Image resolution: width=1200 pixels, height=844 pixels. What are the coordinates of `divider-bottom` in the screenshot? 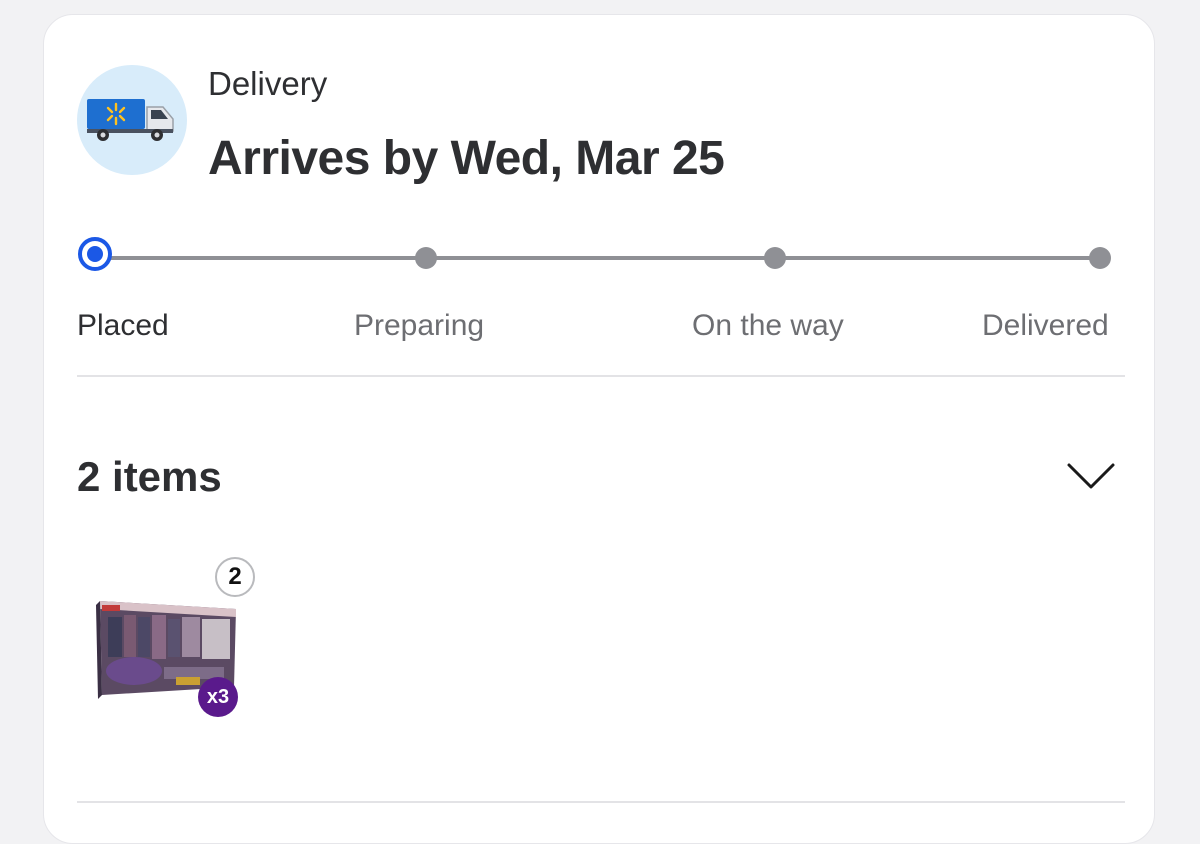 It's located at (601, 802).